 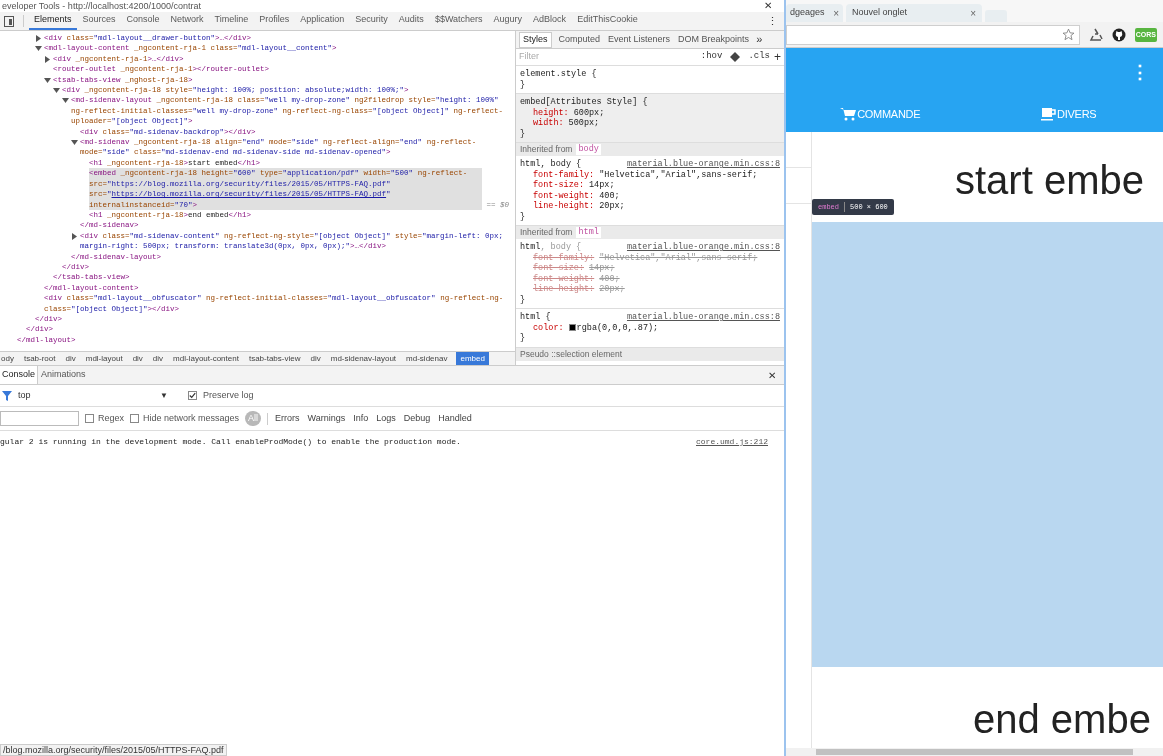 I want to click on css-property-value: 400;, so click(x=609, y=195).